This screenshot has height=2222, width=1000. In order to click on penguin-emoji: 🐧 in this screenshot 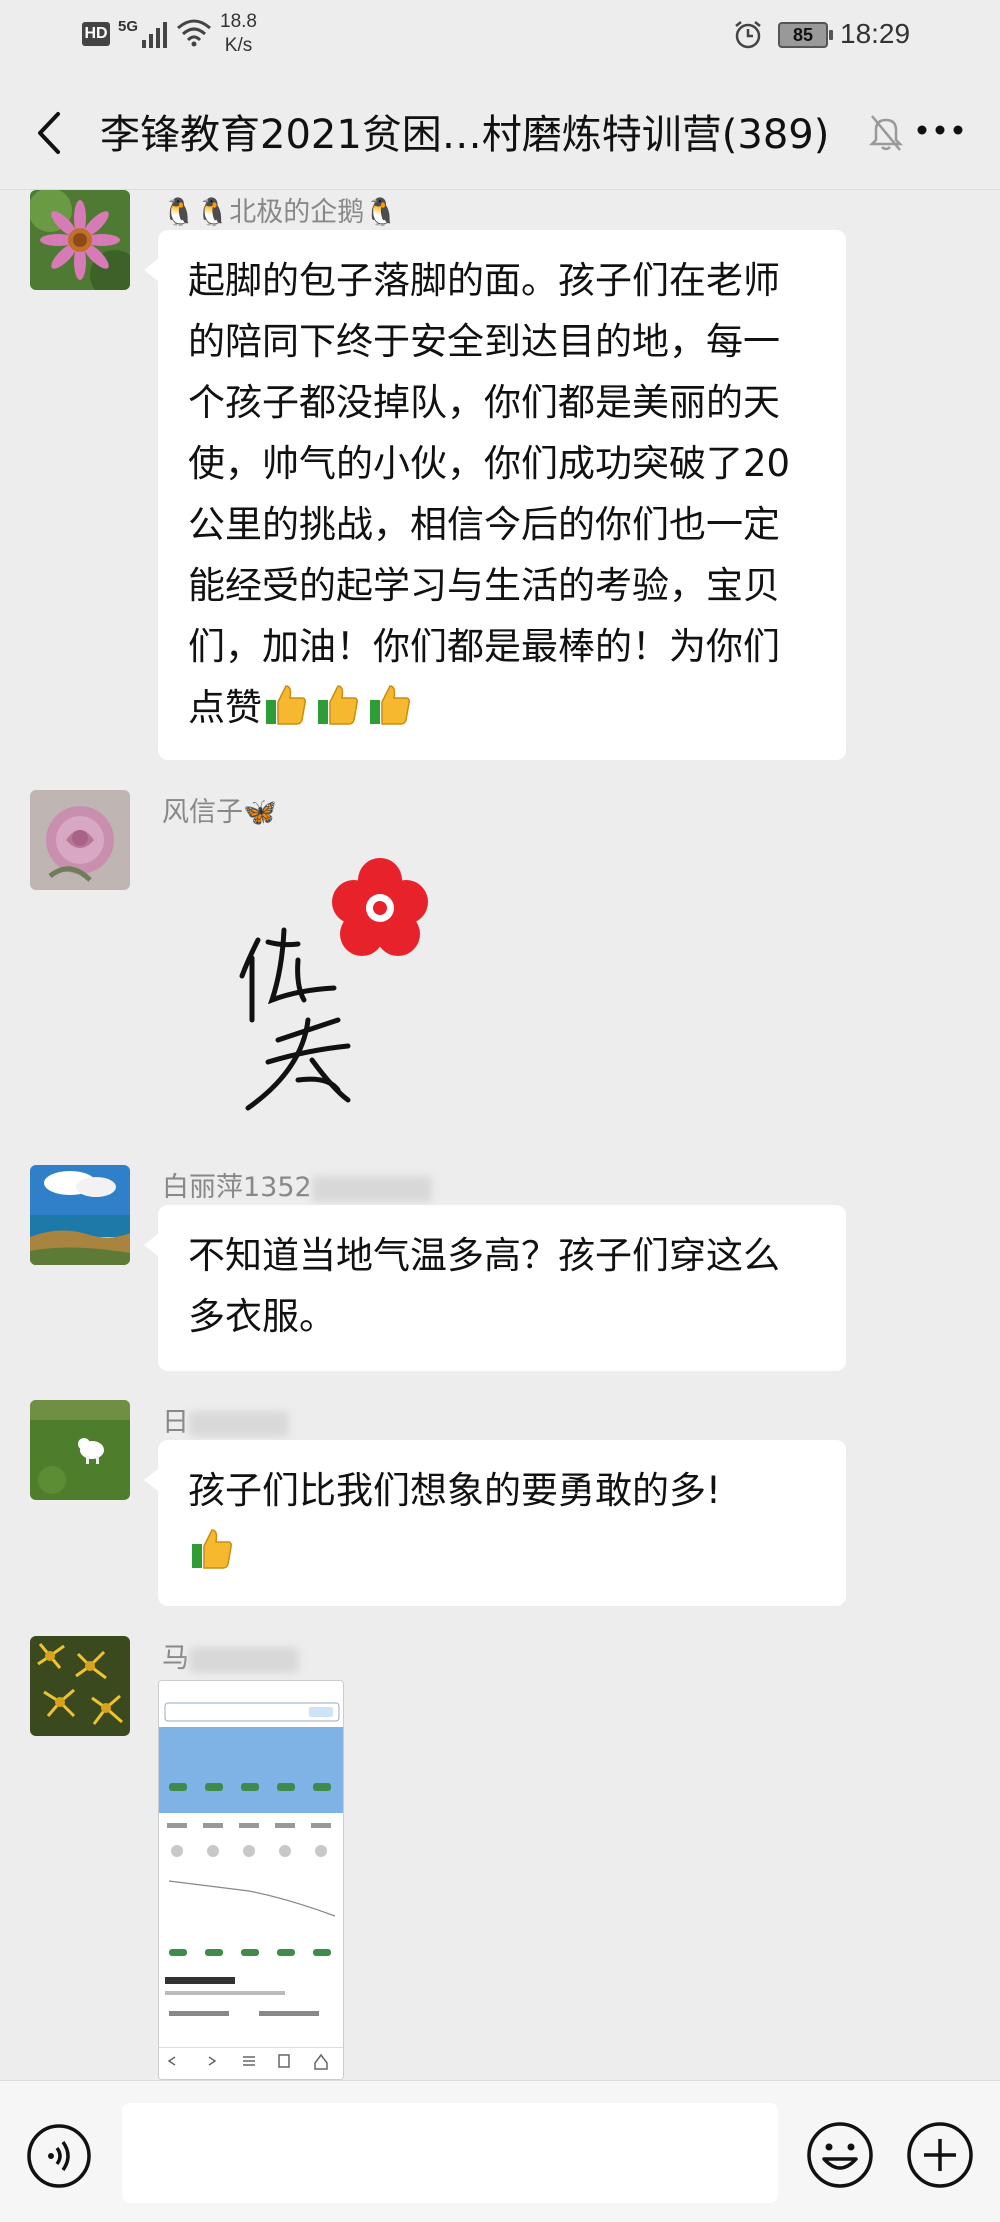, I will do `click(381, 212)`.